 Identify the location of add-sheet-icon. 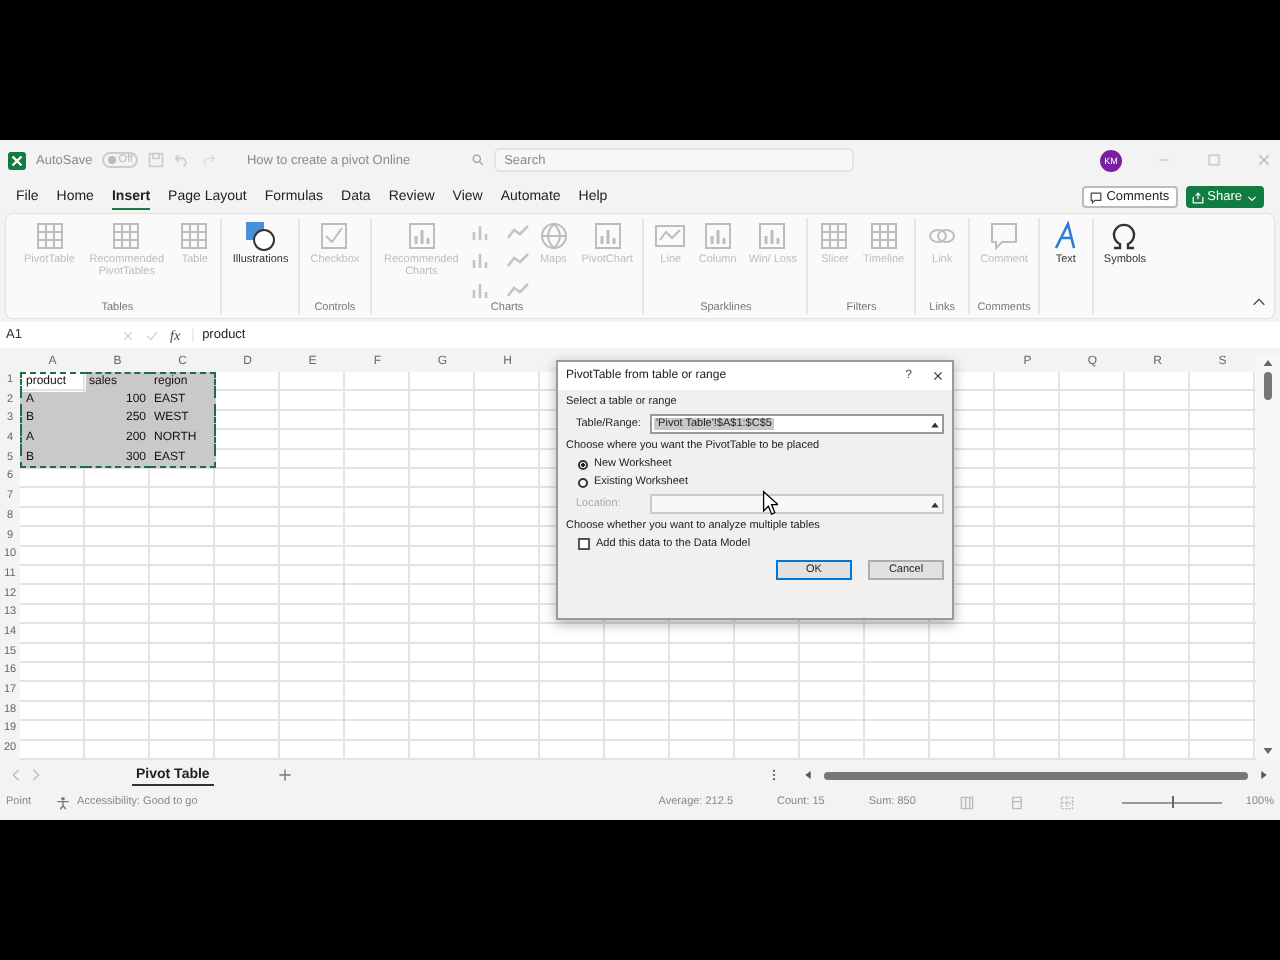
(284, 775).